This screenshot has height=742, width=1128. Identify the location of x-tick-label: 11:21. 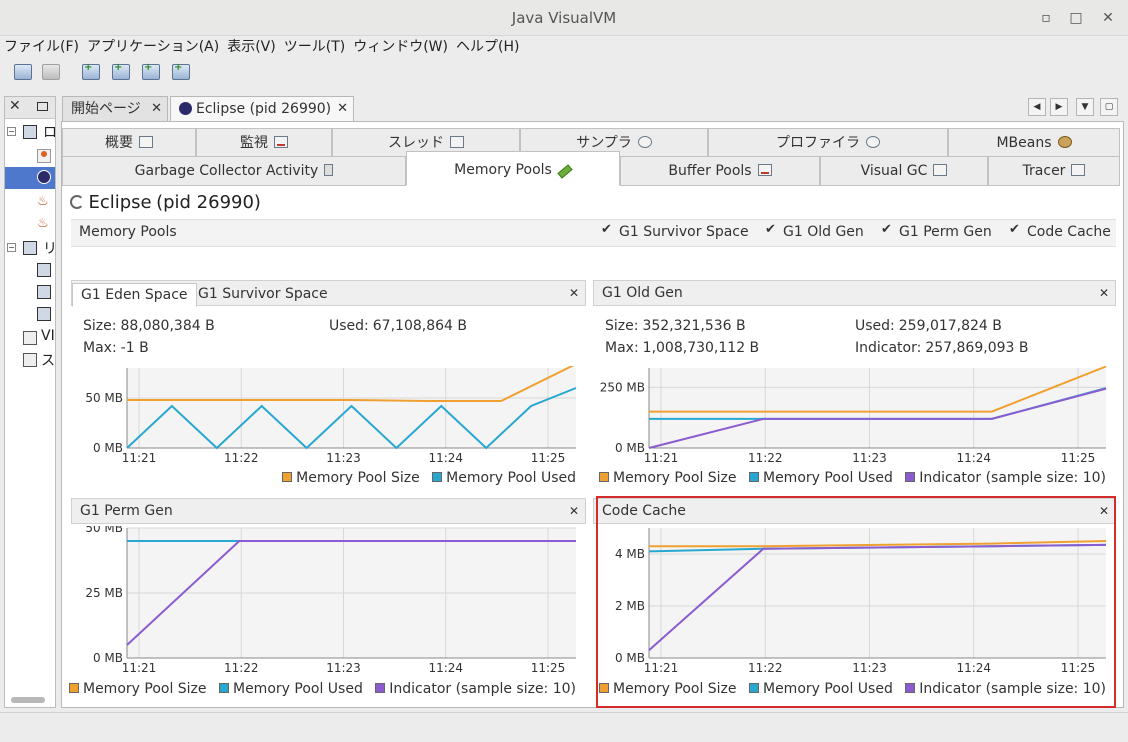
(661, 668).